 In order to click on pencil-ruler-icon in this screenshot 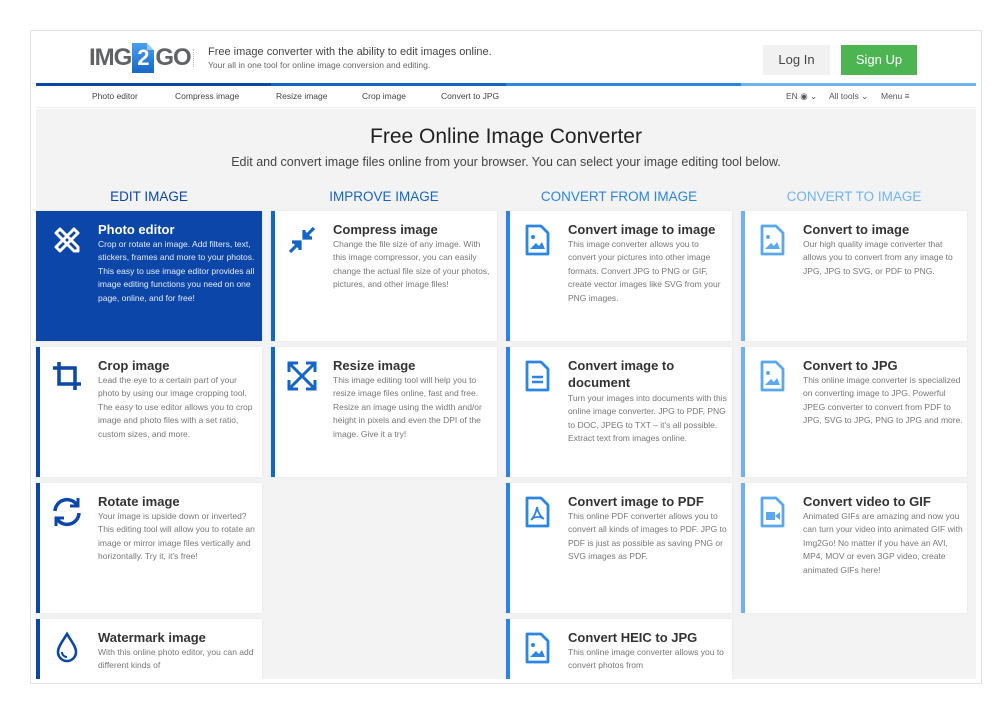, I will do `click(67, 240)`.